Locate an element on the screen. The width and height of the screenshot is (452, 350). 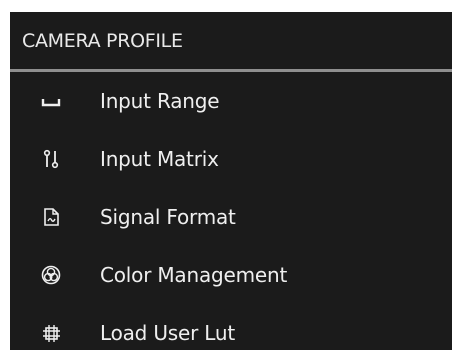
range-bracket-icon is located at coordinates (51, 101).